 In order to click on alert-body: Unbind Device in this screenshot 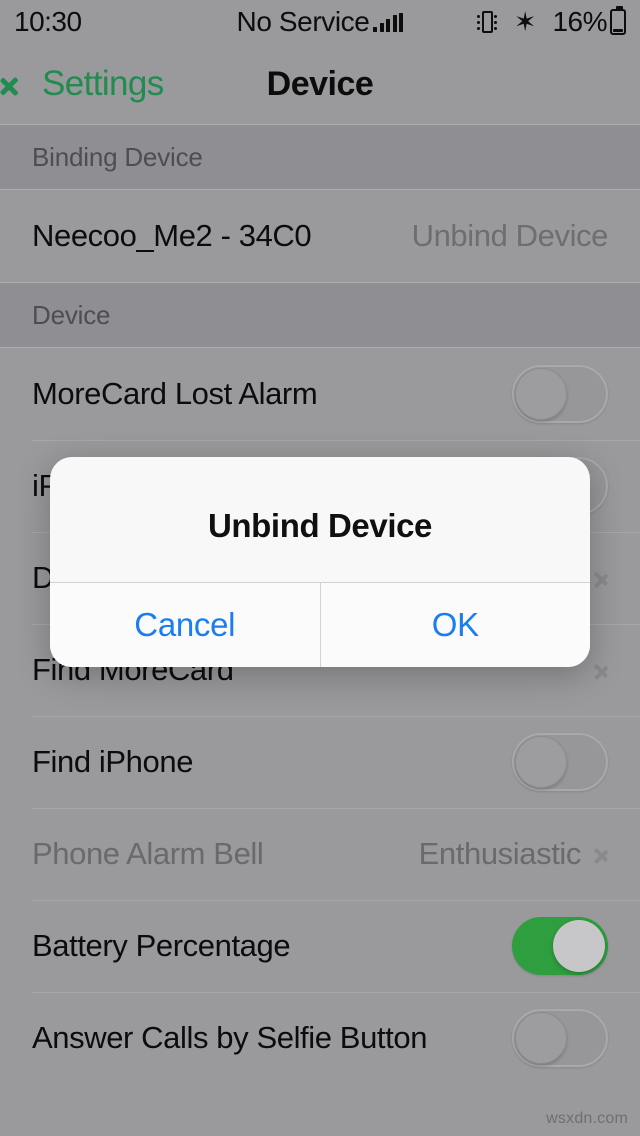, I will do `click(320, 519)`.